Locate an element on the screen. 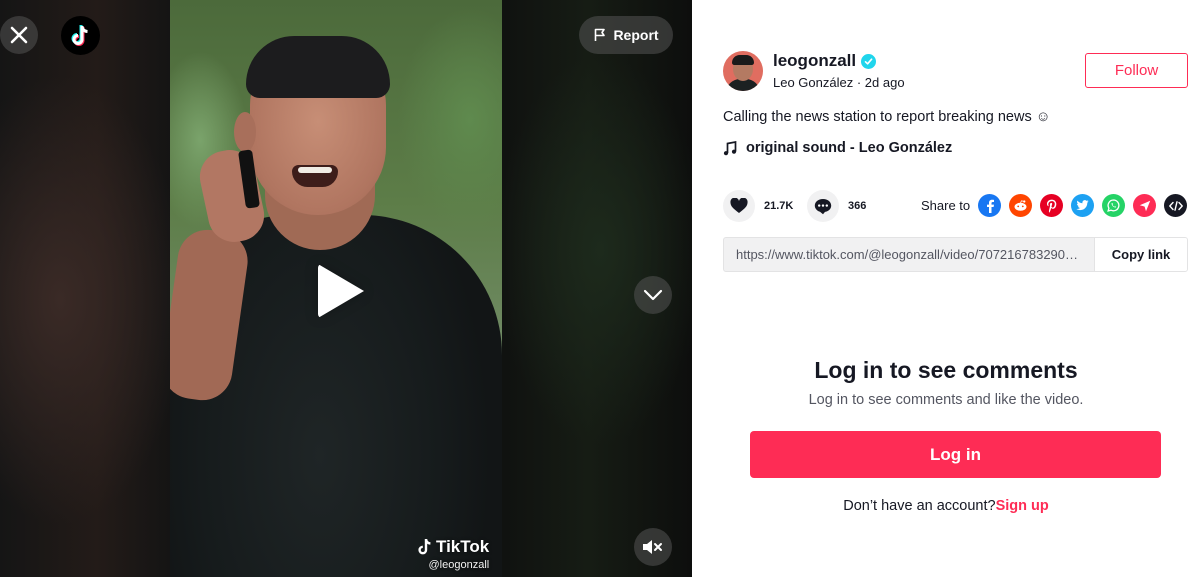 This screenshot has width=1200, height=577. close-button is located at coordinates (19, 35).